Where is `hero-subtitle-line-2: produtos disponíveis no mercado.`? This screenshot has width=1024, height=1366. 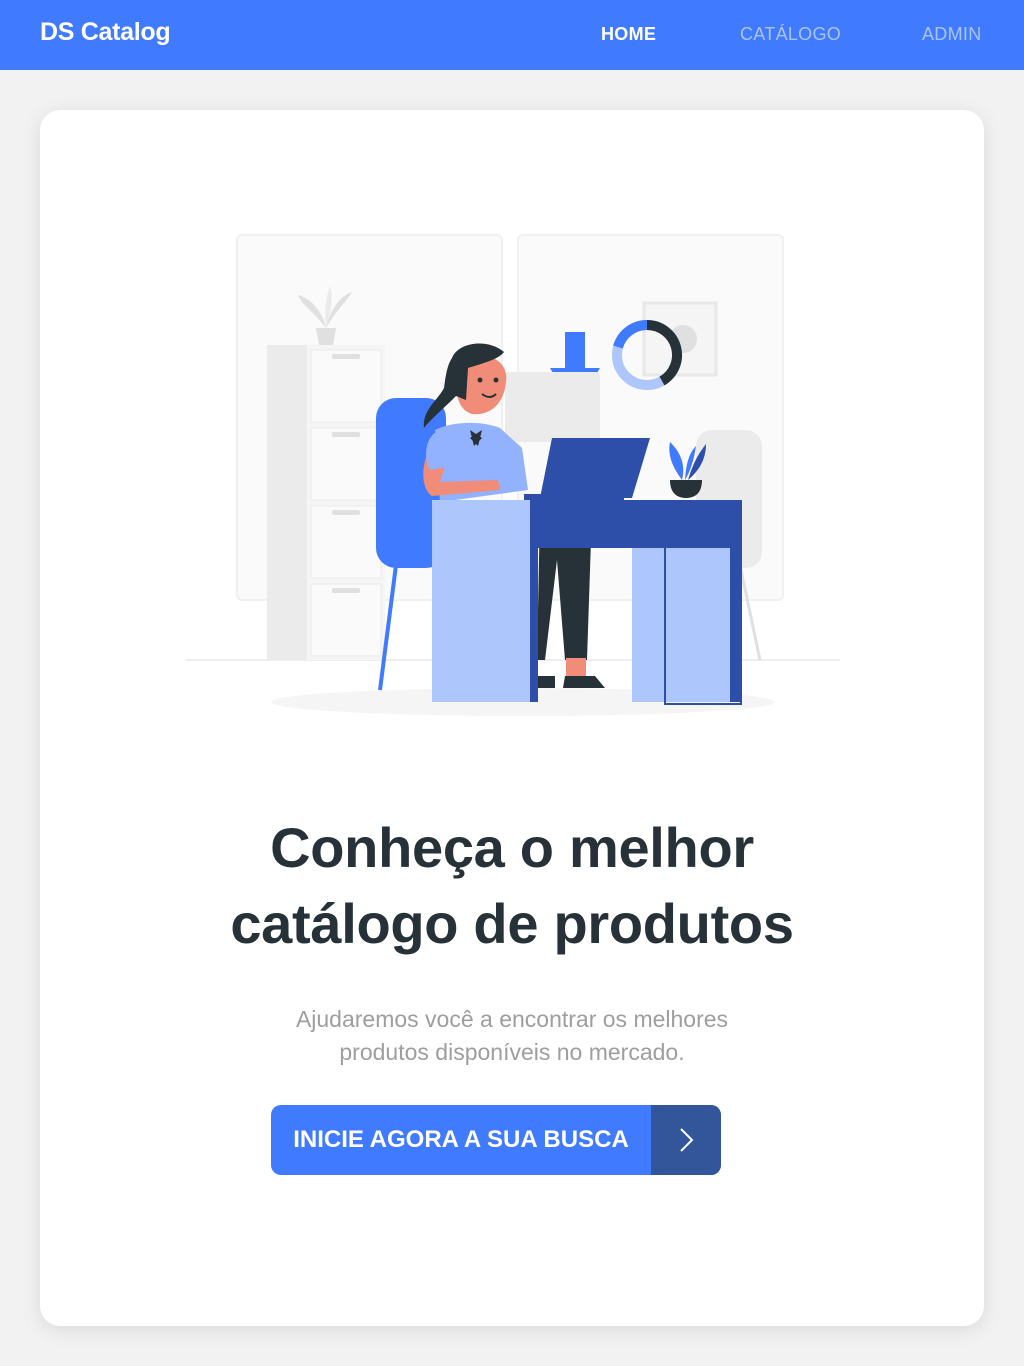
hero-subtitle-line-2: produtos disponíveis no mercado. is located at coordinates (512, 1052).